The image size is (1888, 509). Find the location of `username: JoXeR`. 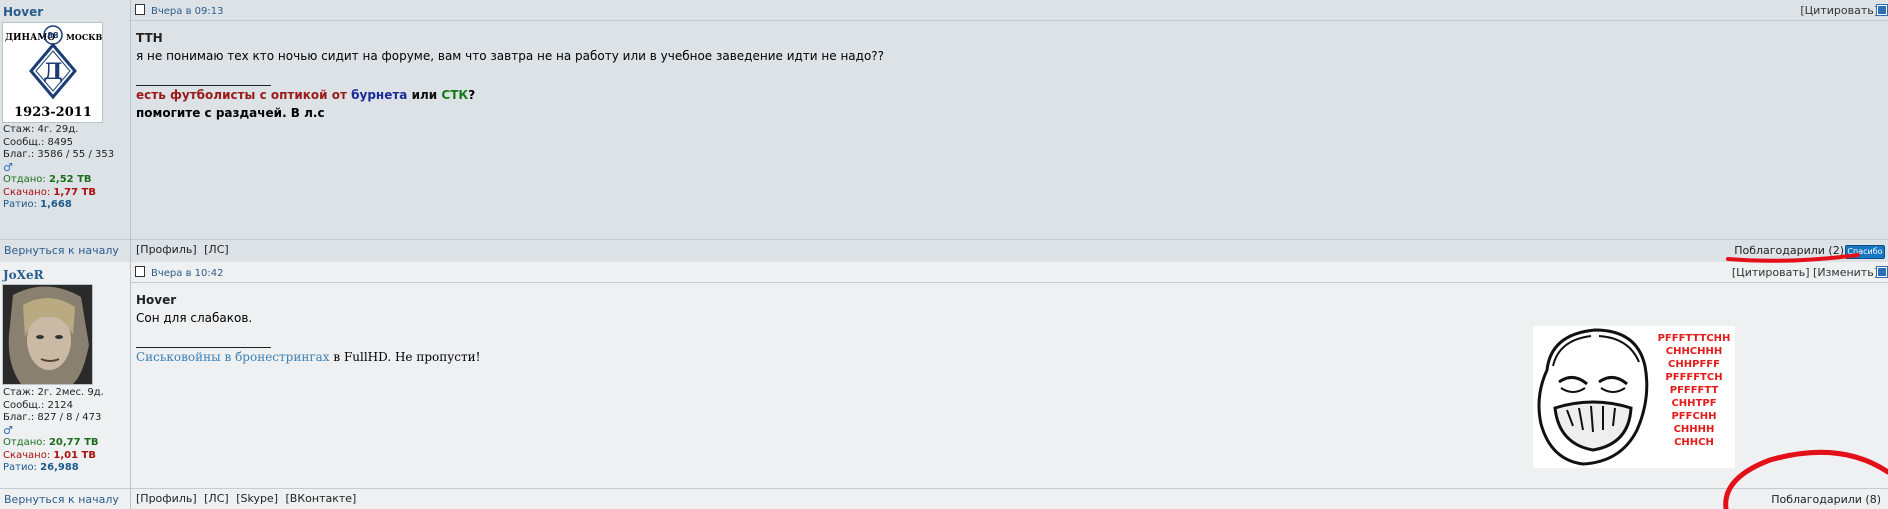

username: JoXeR is located at coordinates (23, 275).